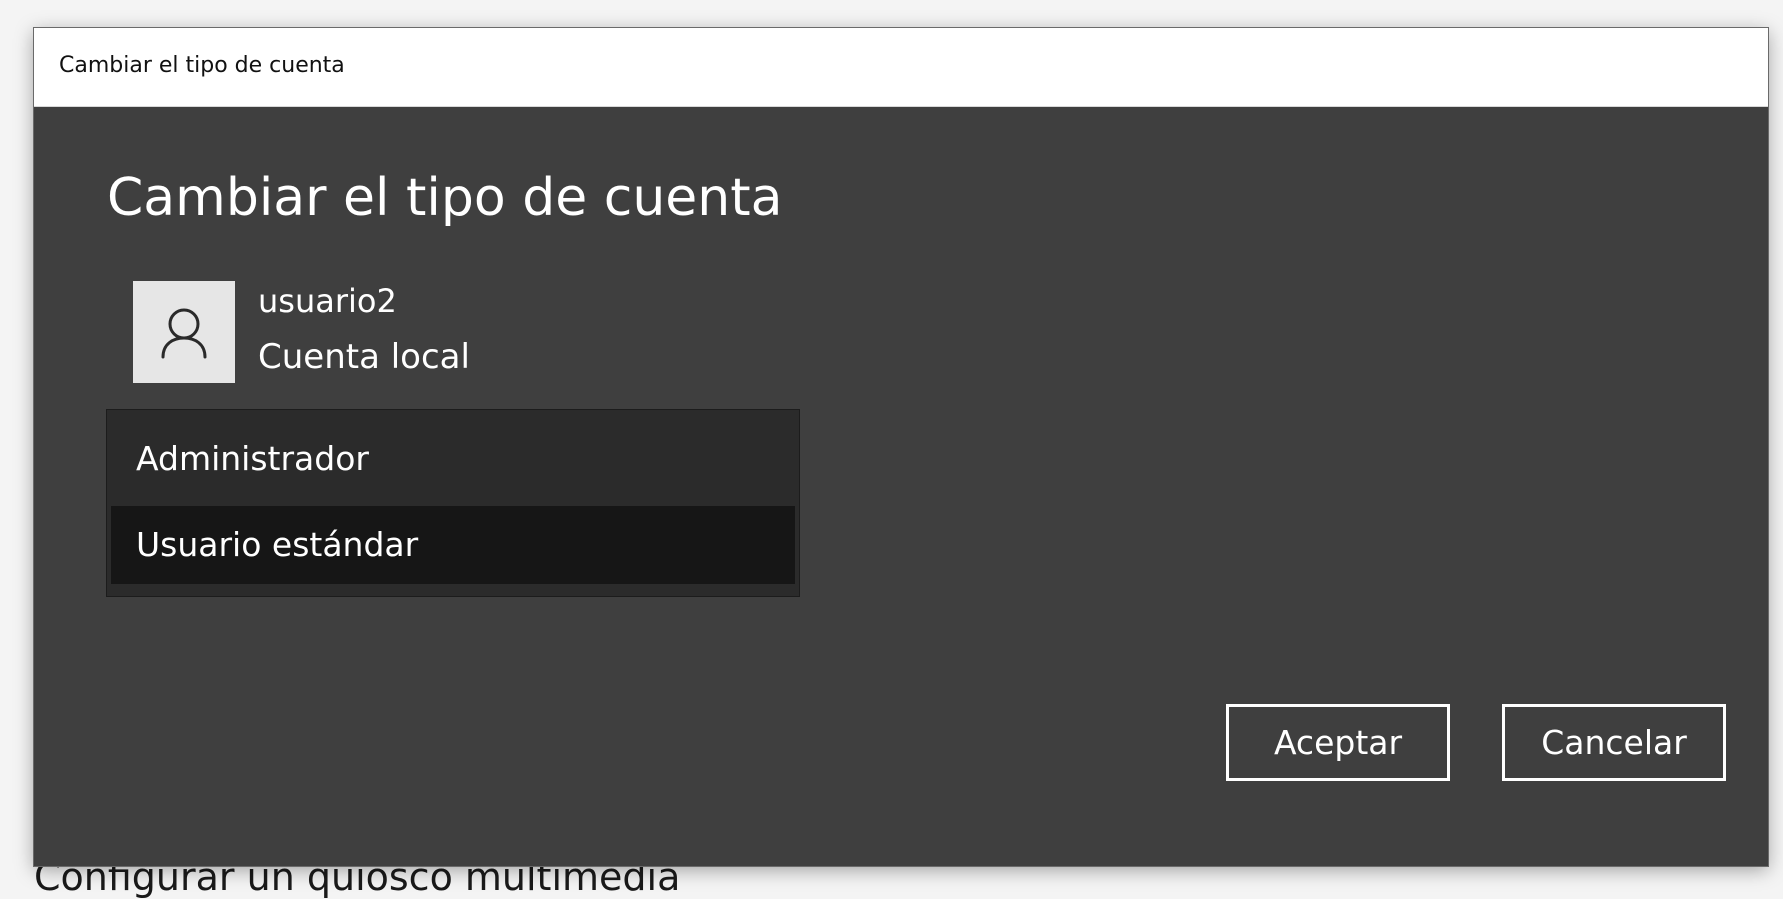 This screenshot has width=1783, height=899. I want to click on user-name: usuario2, so click(327, 301).